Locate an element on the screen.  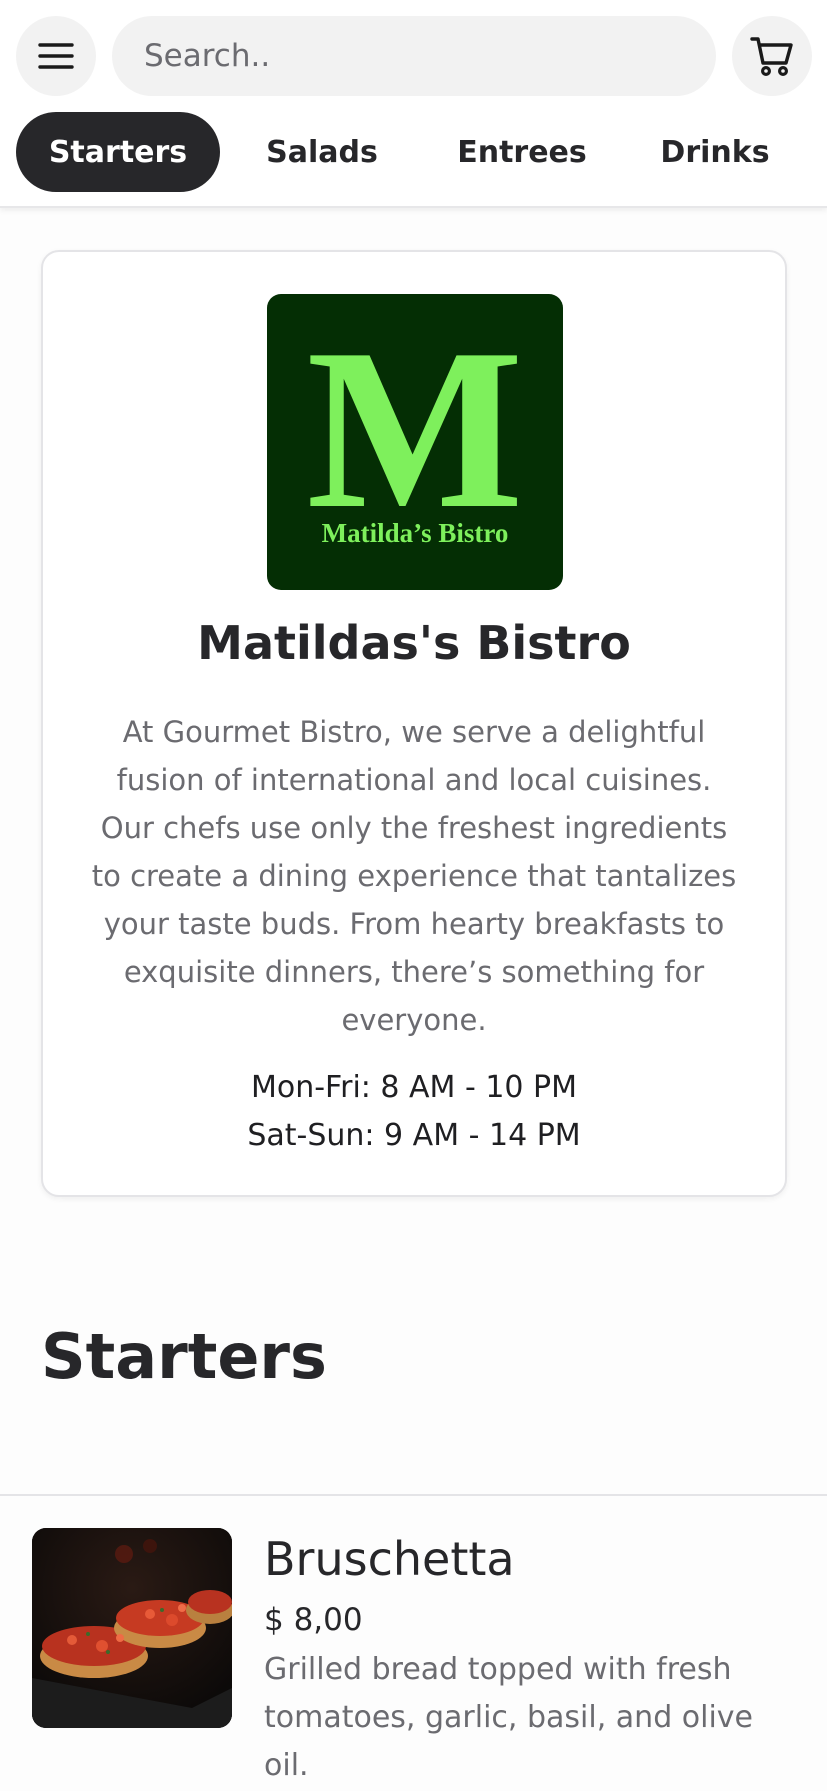
category-tabs: Starters Salads Entrees Drinks is located at coordinates (421, 152).